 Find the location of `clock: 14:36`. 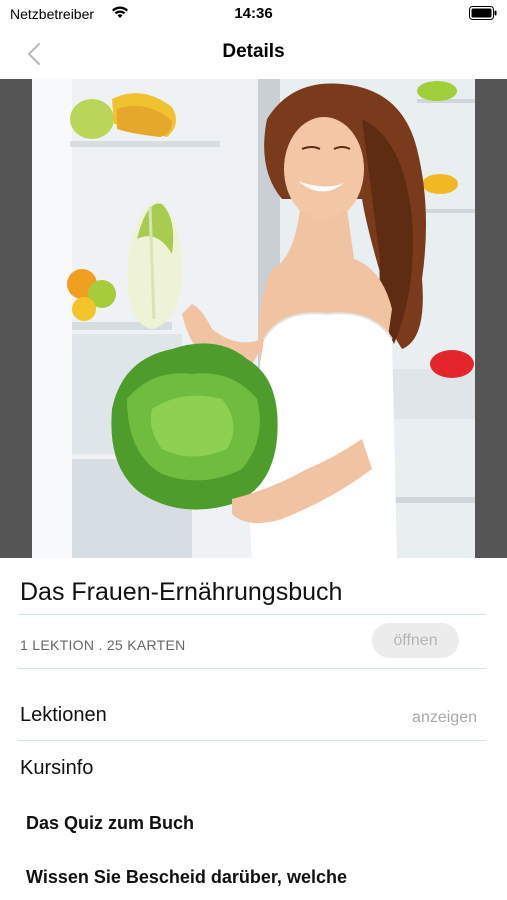

clock: 14:36 is located at coordinates (253, 13).